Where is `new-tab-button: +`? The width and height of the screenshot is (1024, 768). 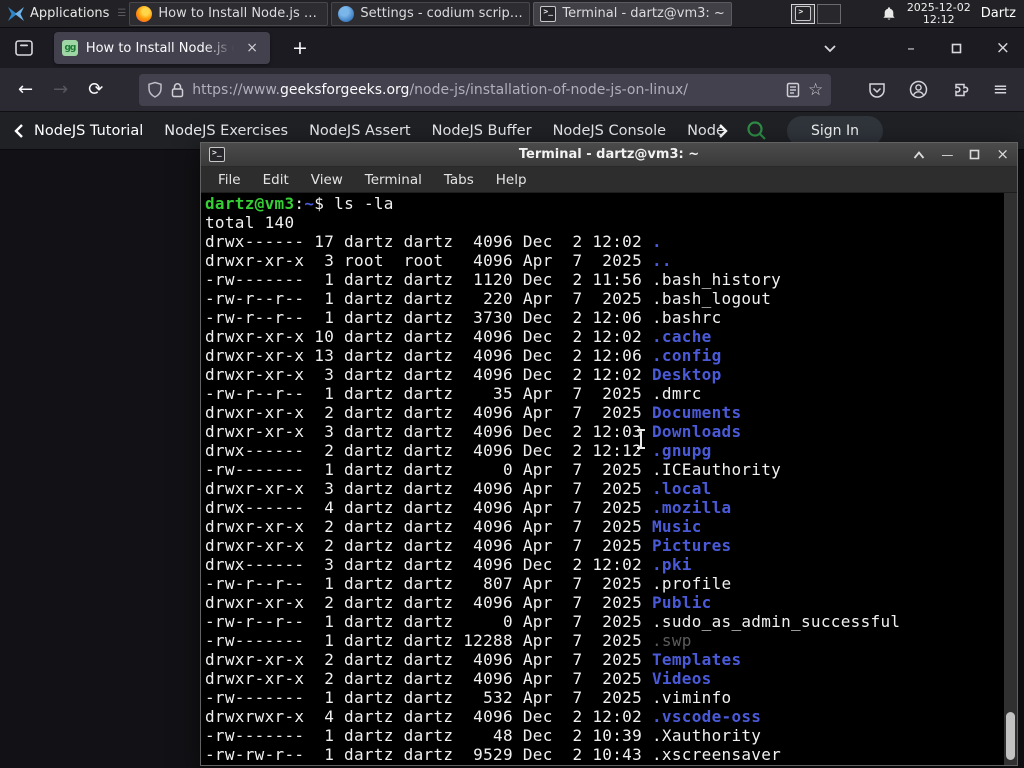
new-tab-button: + is located at coordinates (300, 48).